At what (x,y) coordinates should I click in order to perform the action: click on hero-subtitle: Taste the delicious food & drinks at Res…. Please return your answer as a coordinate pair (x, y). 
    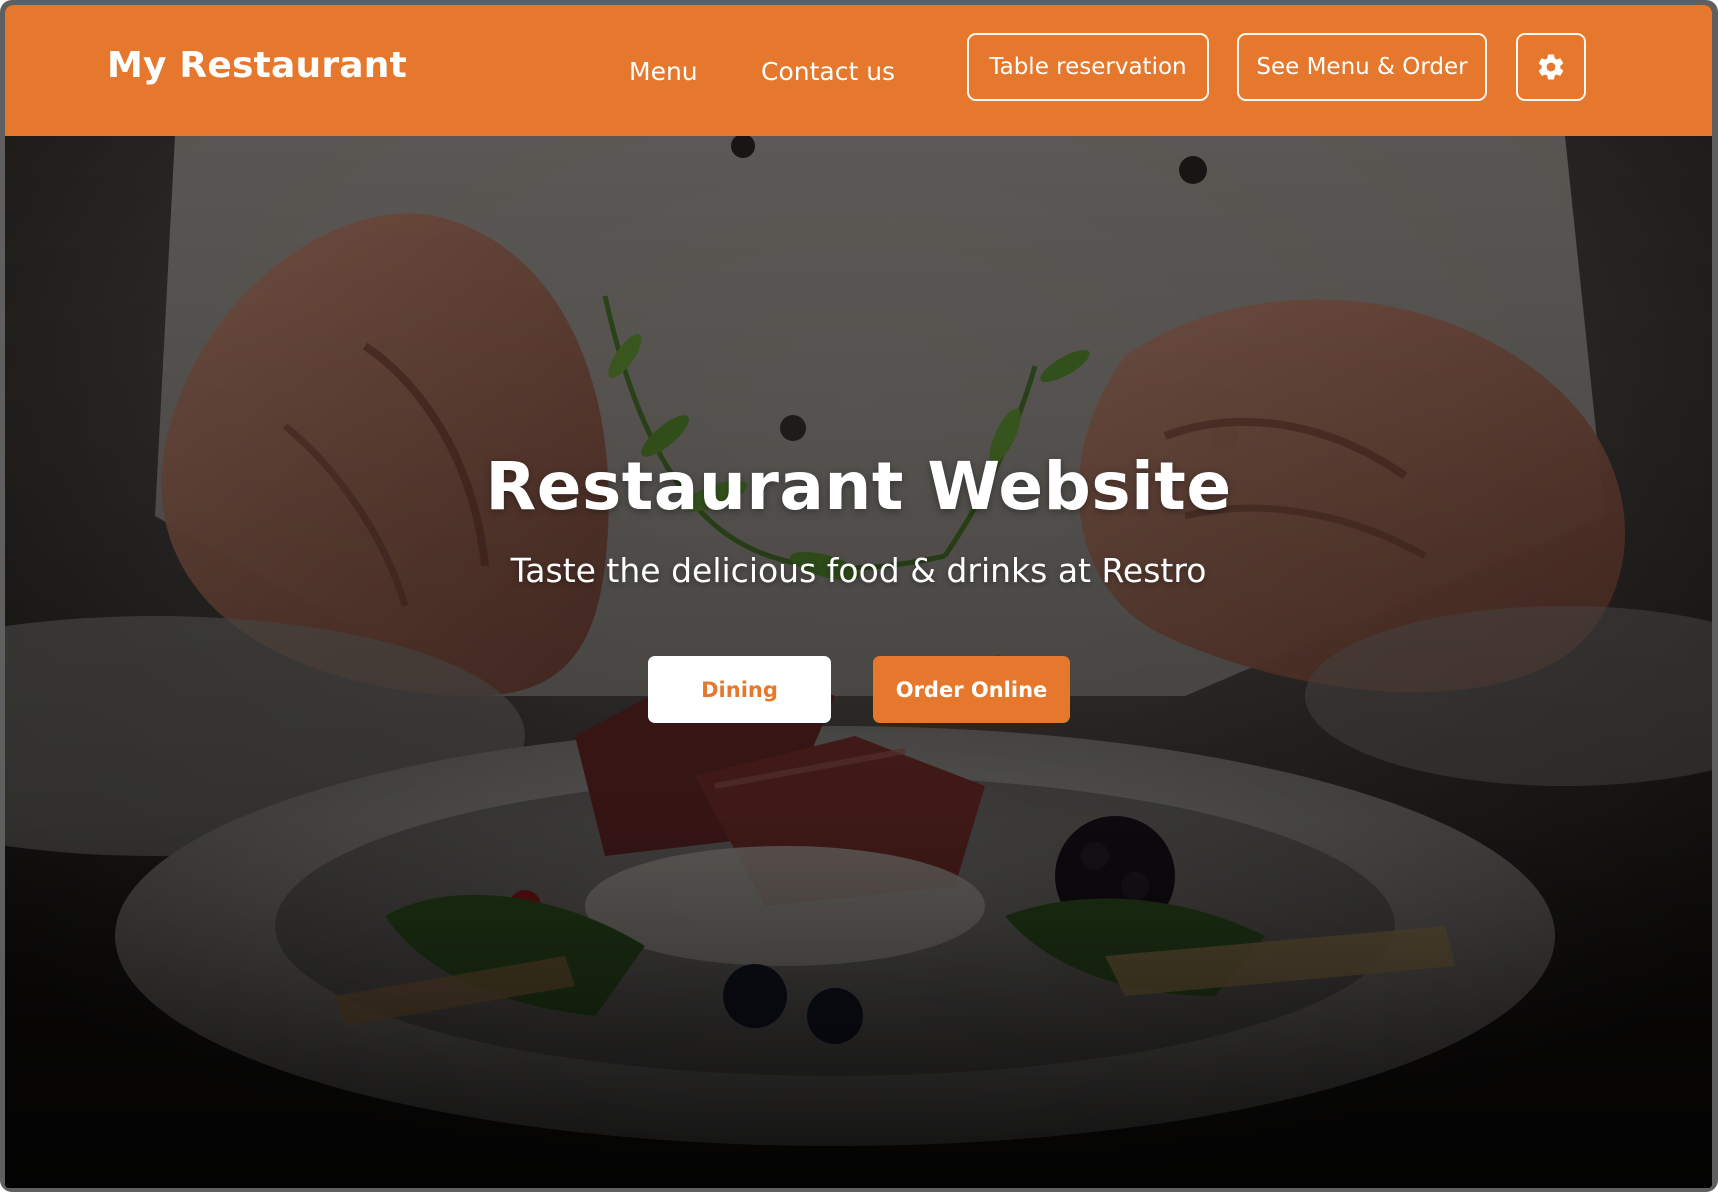
    Looking at the image, I should click on (858, 570).